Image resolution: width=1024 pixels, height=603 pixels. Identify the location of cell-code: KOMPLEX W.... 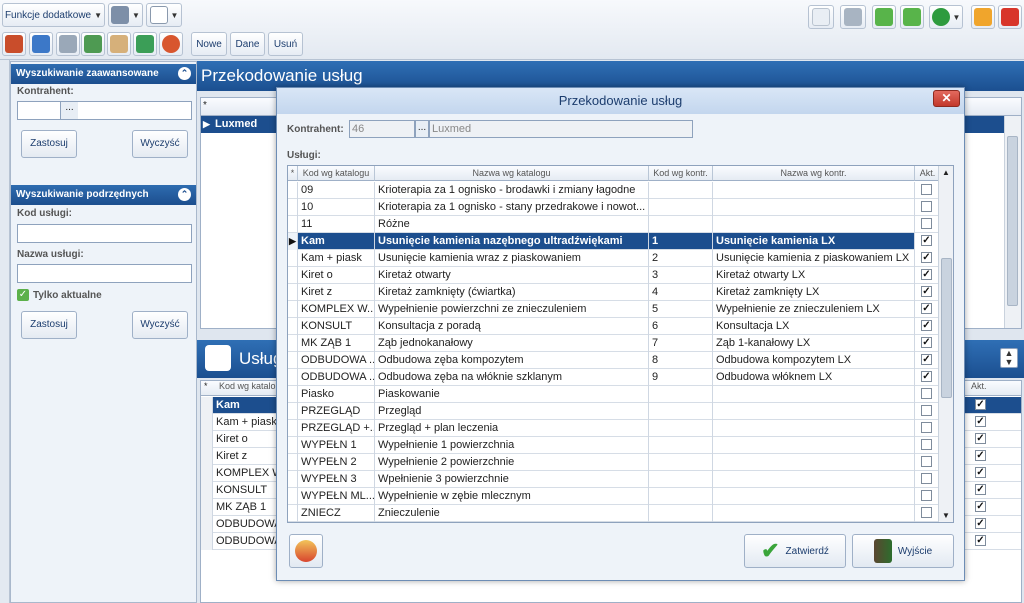
(336, 309).